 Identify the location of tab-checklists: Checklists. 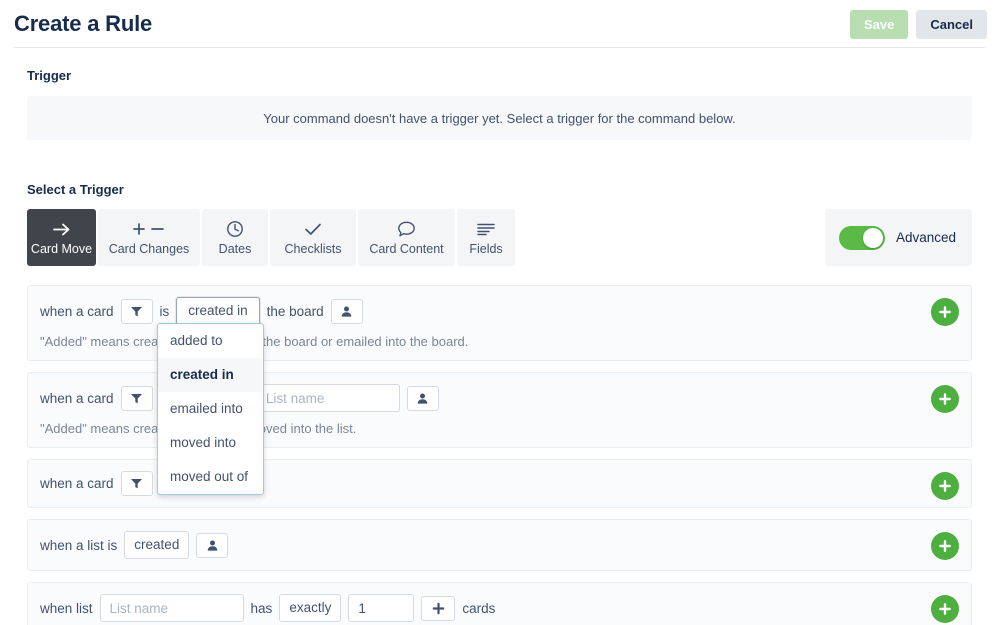
(313, 237).